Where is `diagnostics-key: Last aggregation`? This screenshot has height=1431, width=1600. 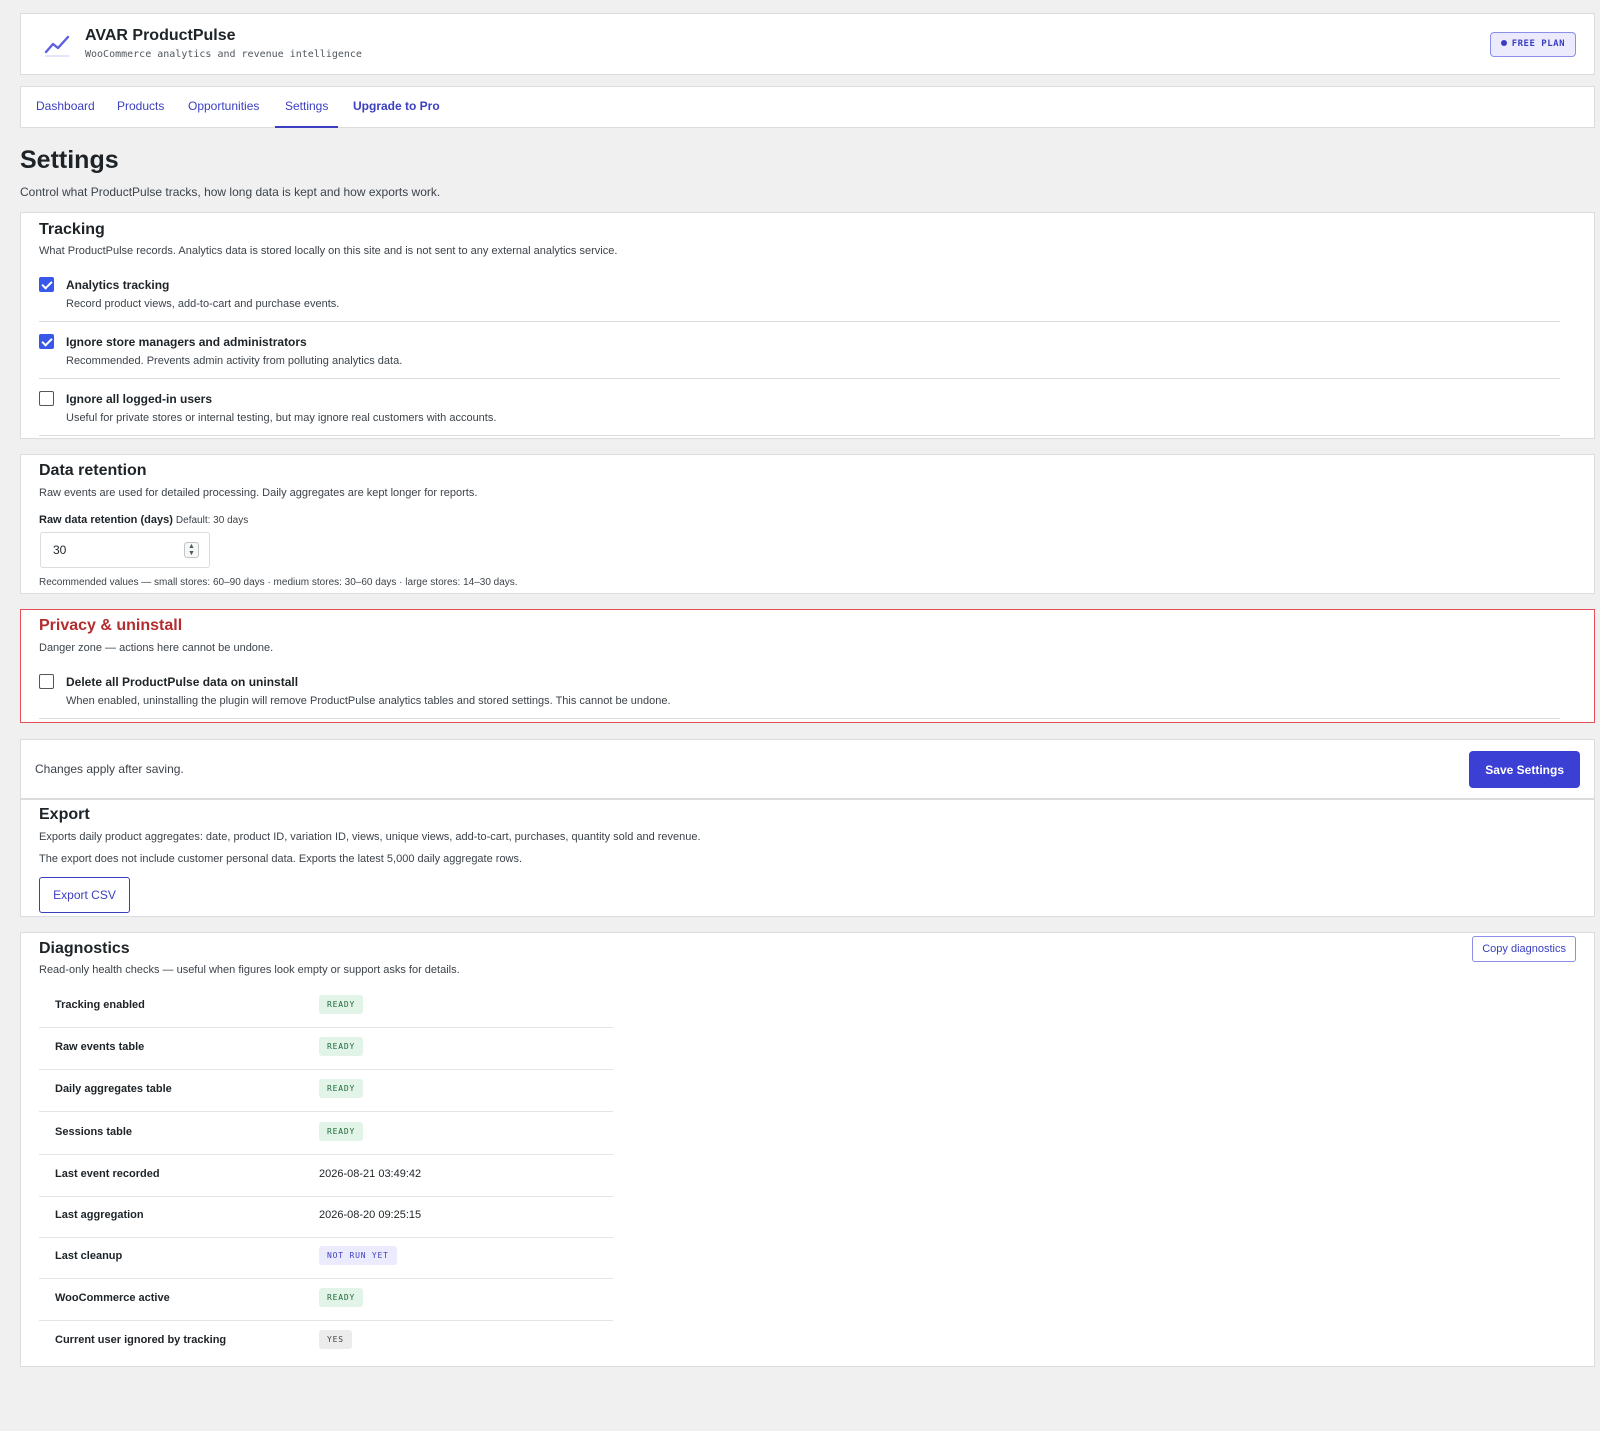 diagnostics-key: Last aggregation is located at coordinates (99, 1215).